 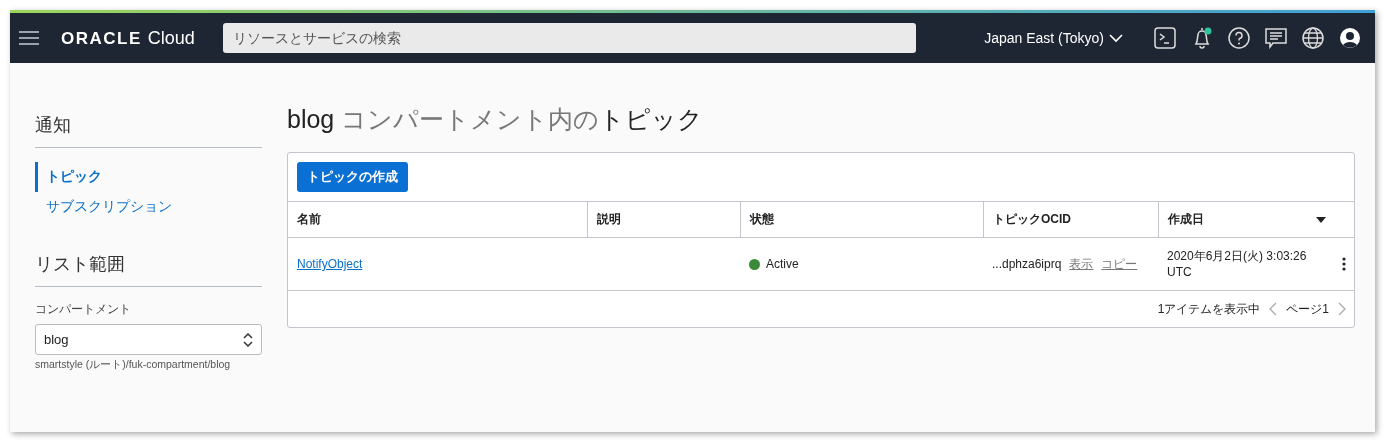 What do you see at coordinates (1027, 264) in the screenshot?
I see `ocid-text: ...dphza6iprq` at bounding box center [1027, 264].